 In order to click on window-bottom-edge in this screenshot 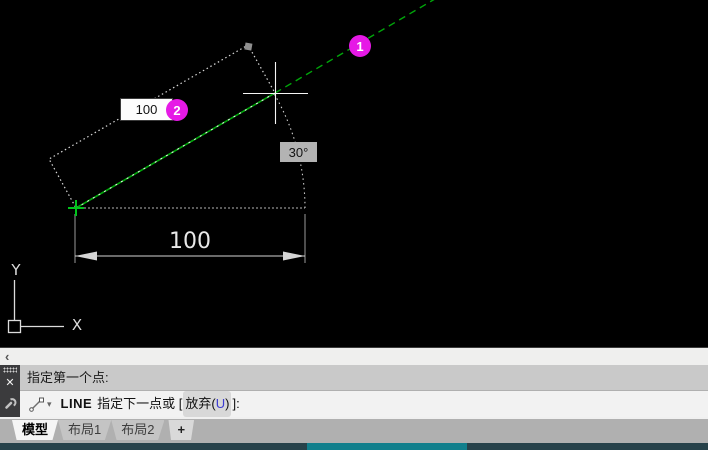, I will do `click(354, 446)`.